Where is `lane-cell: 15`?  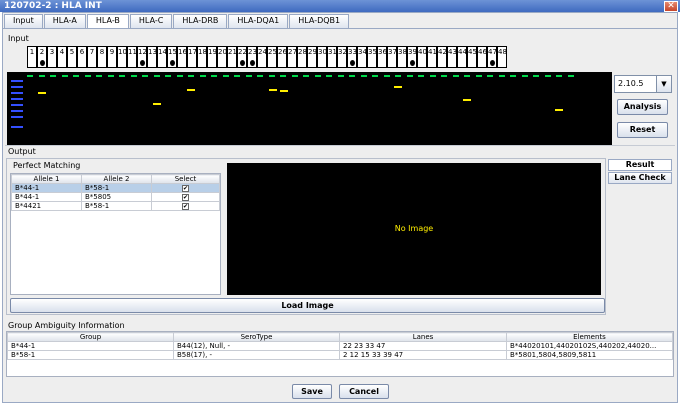
lane-cell: 15 is located at coordinates (172, 57).